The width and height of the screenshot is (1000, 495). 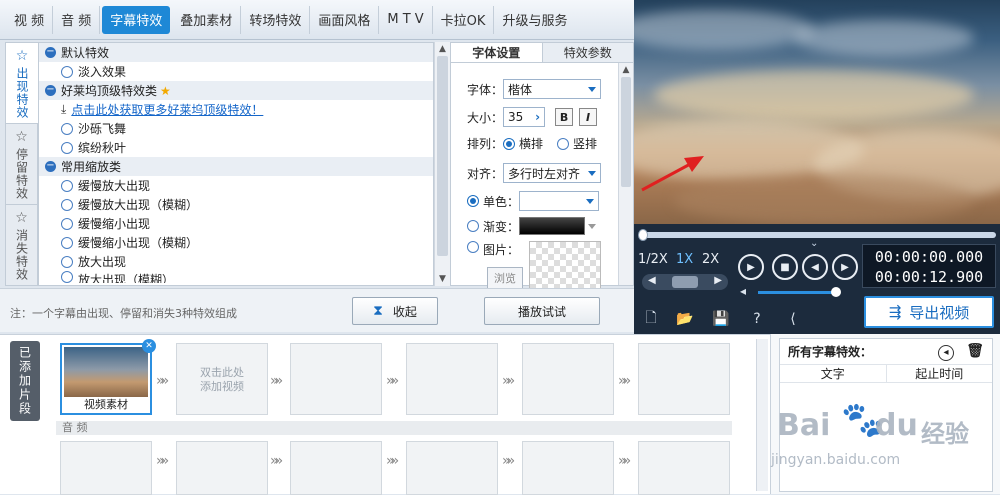 What do you see at coordinates (505, 278) in the screenshot?
I see `browse-button: 浏览` at bounding box center [505, 278].